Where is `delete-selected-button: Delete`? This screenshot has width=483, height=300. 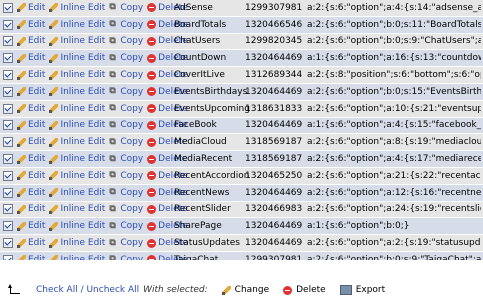
delete-selected-button: Delete is located at coordinates (304, 290).